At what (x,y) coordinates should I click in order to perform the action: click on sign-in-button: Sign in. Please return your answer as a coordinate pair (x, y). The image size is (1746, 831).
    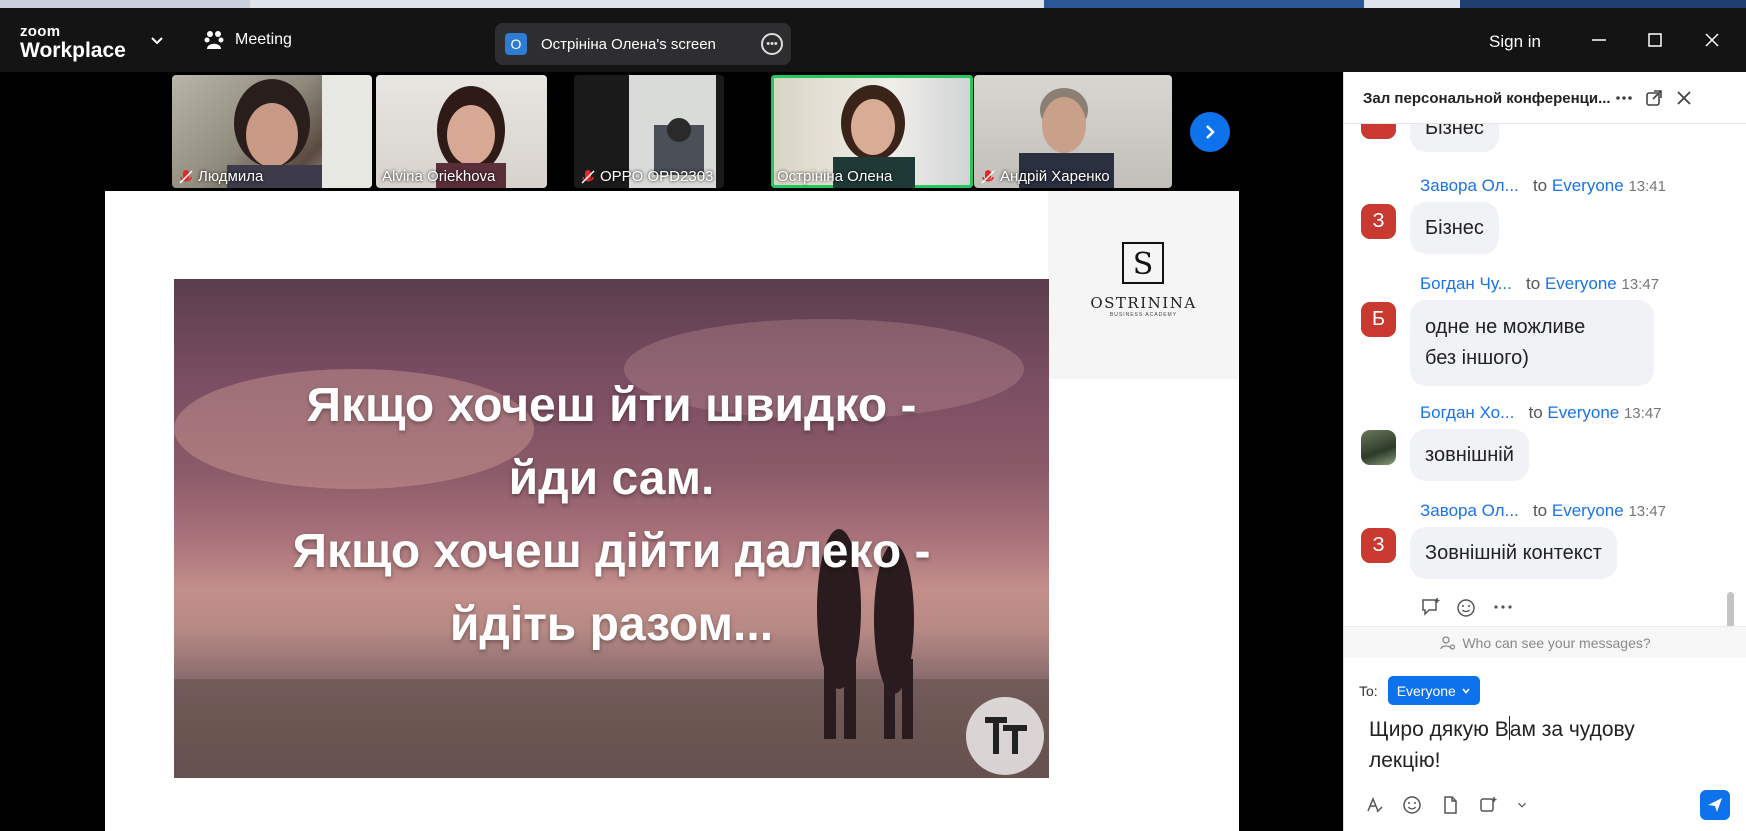
    Looking at the image, I should click on (1515, 42).